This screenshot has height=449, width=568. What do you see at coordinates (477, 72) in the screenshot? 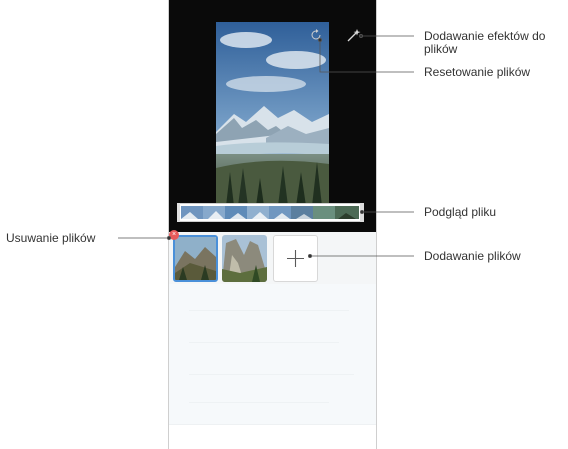
I see `callout-reset: Resetowanie plików` at bounding box center [477, 72].